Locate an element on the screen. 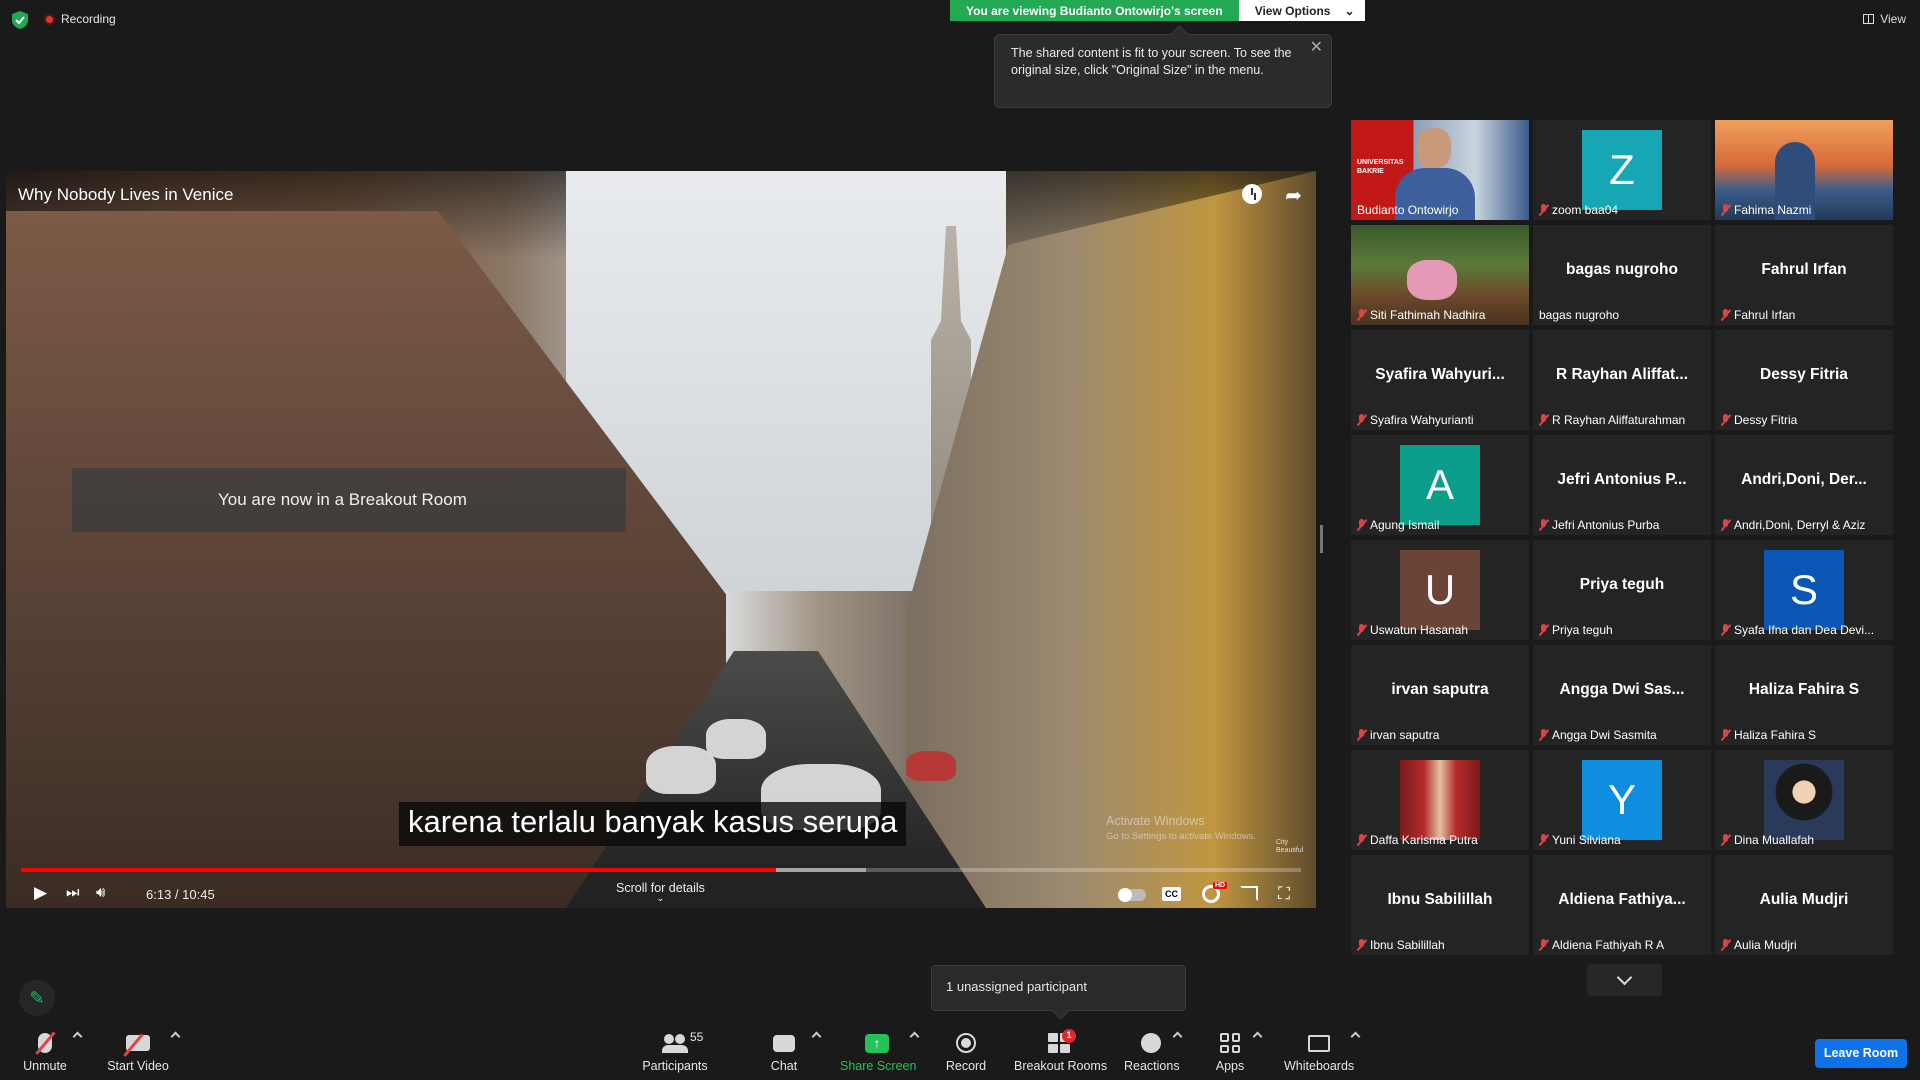  participant-name-label: Fahima Nazmi is located at coordinates (1766, 210).